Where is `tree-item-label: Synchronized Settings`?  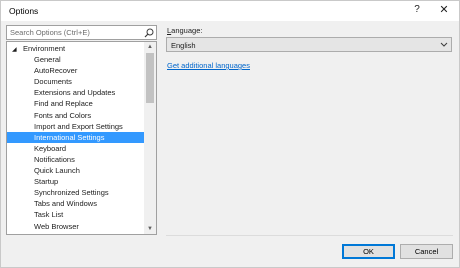 tree-item-label: Synchronized Settings is located at coordinates (71, 193).